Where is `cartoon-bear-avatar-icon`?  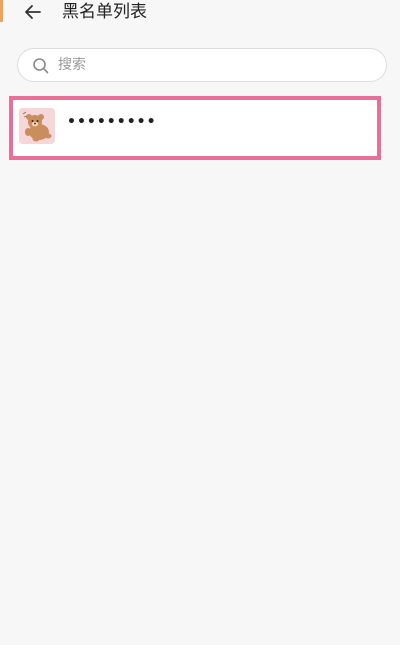
cartoon-bear-avatar-icon is located at coordinates (37, 126).